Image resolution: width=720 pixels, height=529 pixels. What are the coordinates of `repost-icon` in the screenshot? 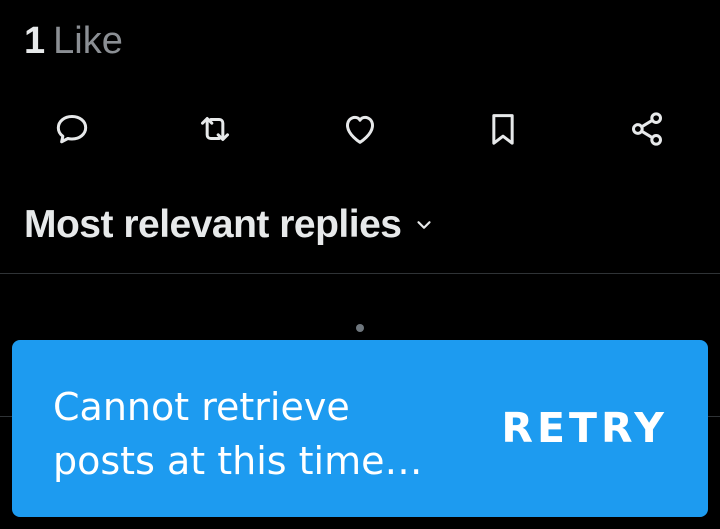 It's located at (215, 129).